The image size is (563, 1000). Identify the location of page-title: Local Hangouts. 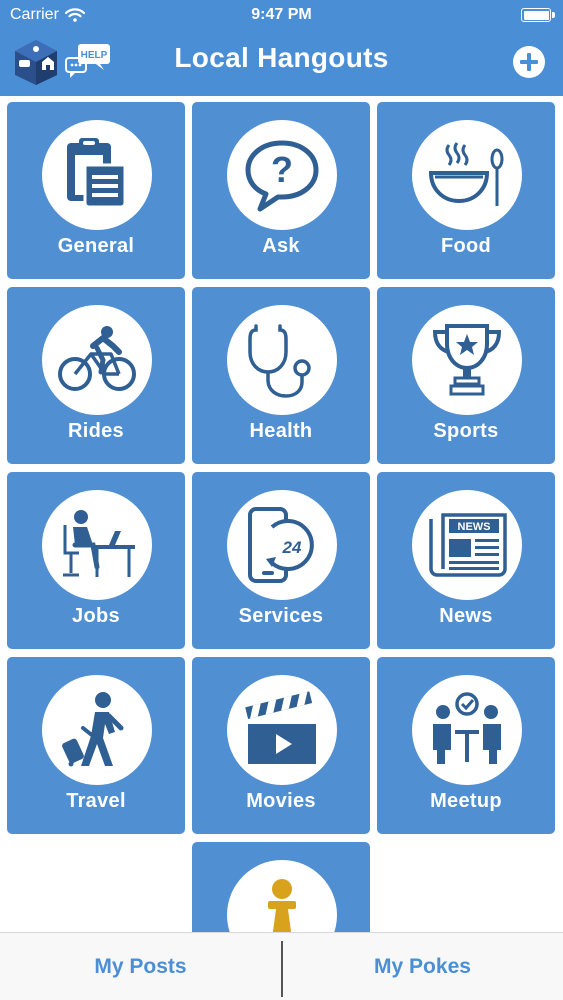
(281, 57).